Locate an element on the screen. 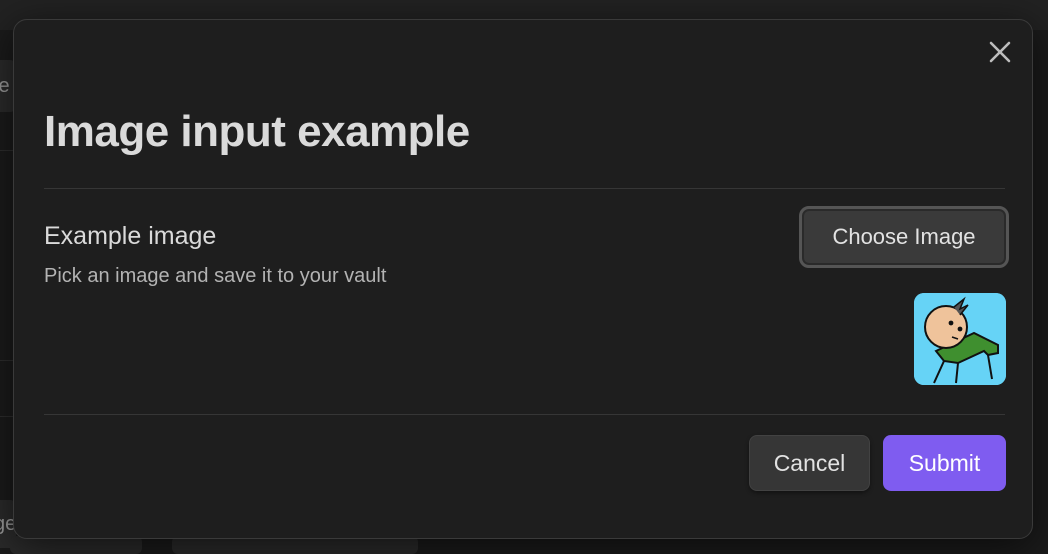 The image size is (1048, 554). cartoon-character-image is located at coordinates (960, 339).